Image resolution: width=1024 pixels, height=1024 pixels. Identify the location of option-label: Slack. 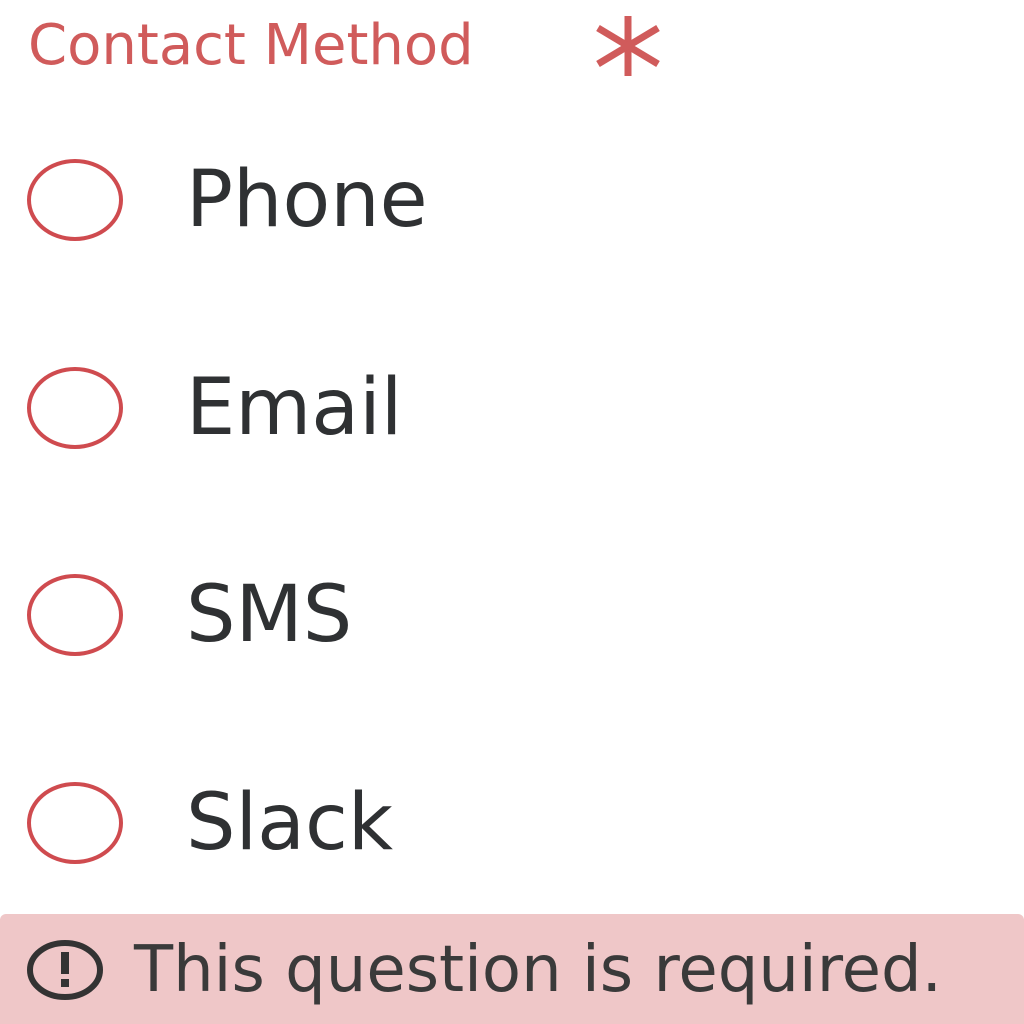
(290, 823).